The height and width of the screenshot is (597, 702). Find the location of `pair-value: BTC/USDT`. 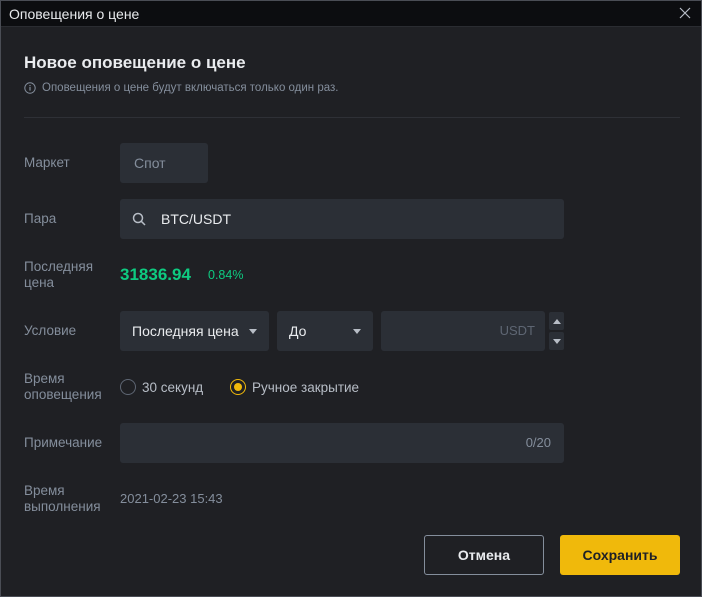

pair-value: BTC/USDT is located at coordinates (196, 219).